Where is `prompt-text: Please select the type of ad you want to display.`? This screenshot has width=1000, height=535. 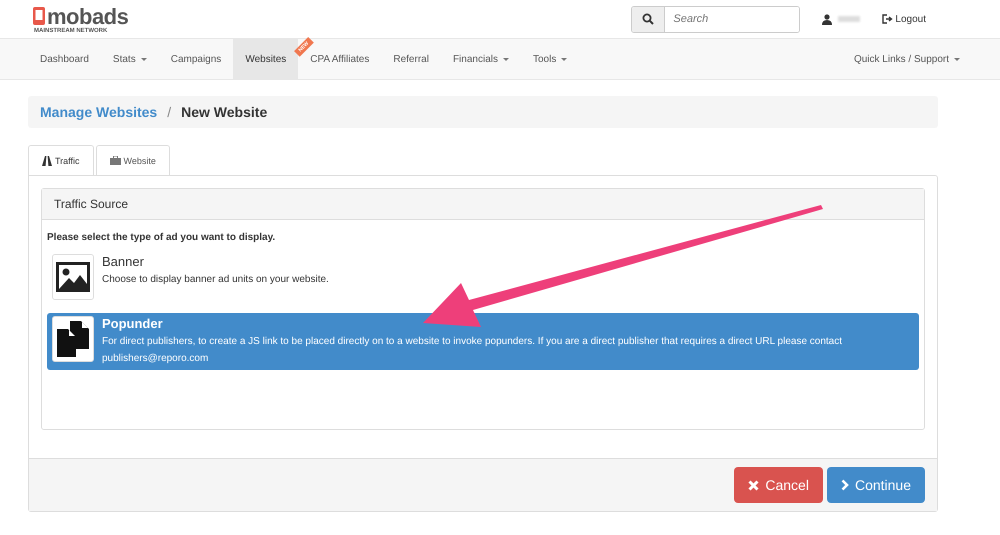 prompt-text: Please select the type of ad you want to display. is located at coordinates (161, 237).